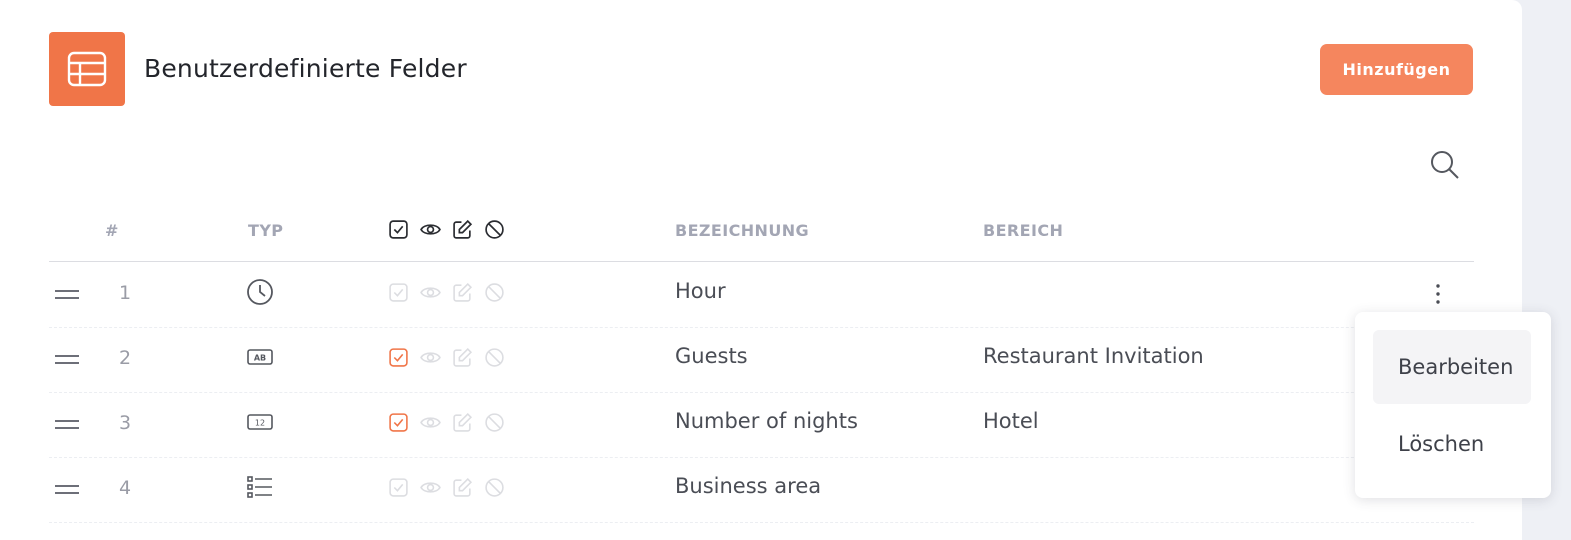 The image size is (1571, 540). Describe the element at coordinates (761, 295) in the screenshot. I see `table-row: 1 Hour` at that location.